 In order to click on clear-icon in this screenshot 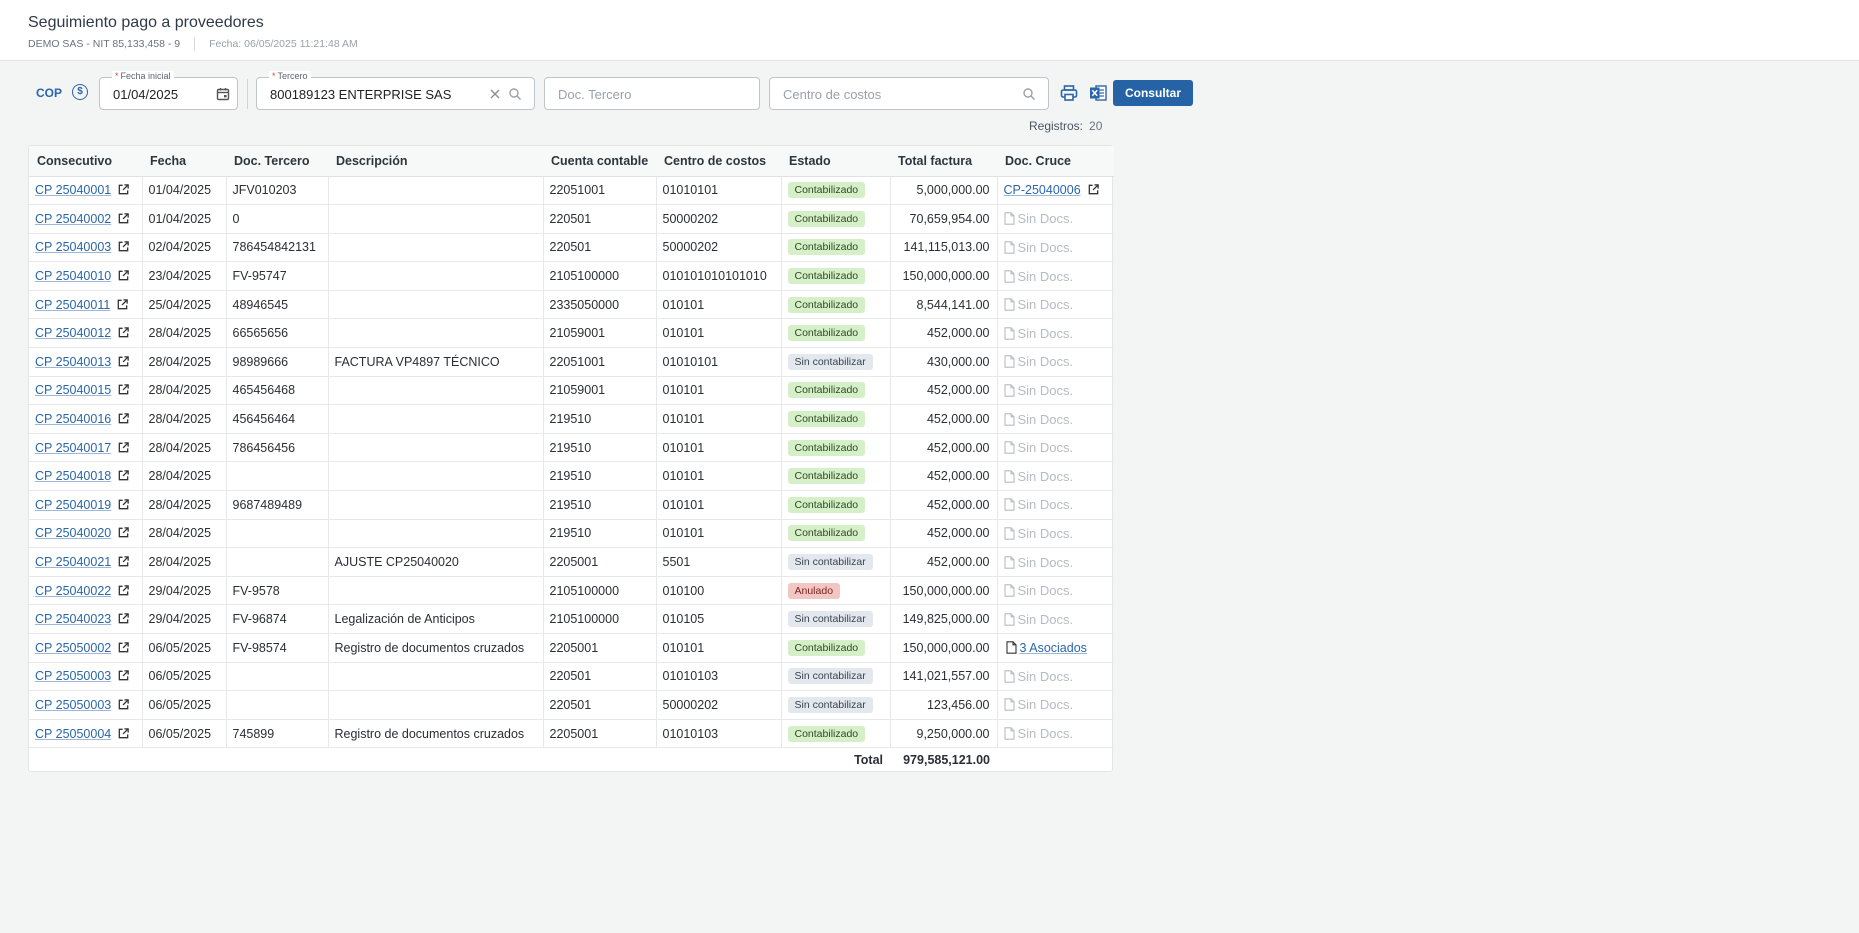, I will do `click(495, 94)`.